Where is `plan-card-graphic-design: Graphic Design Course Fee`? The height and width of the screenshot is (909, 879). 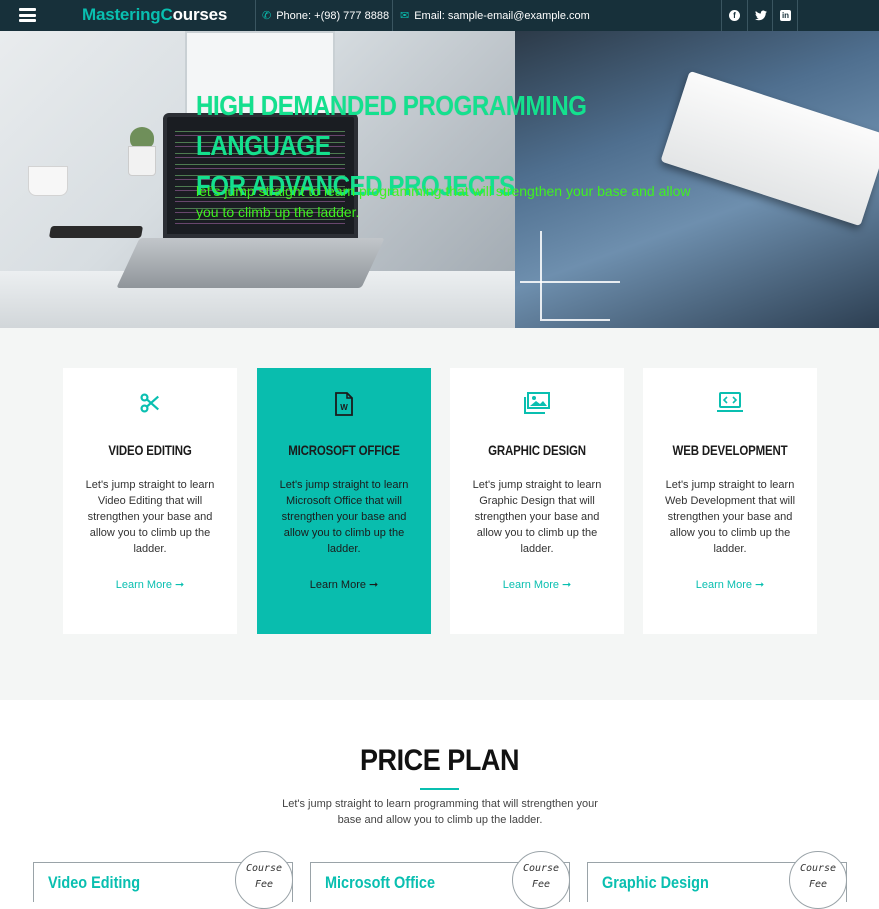 plan-card-graphic-design: Graphic Design Course Fee is located at coordinates (717, 880).